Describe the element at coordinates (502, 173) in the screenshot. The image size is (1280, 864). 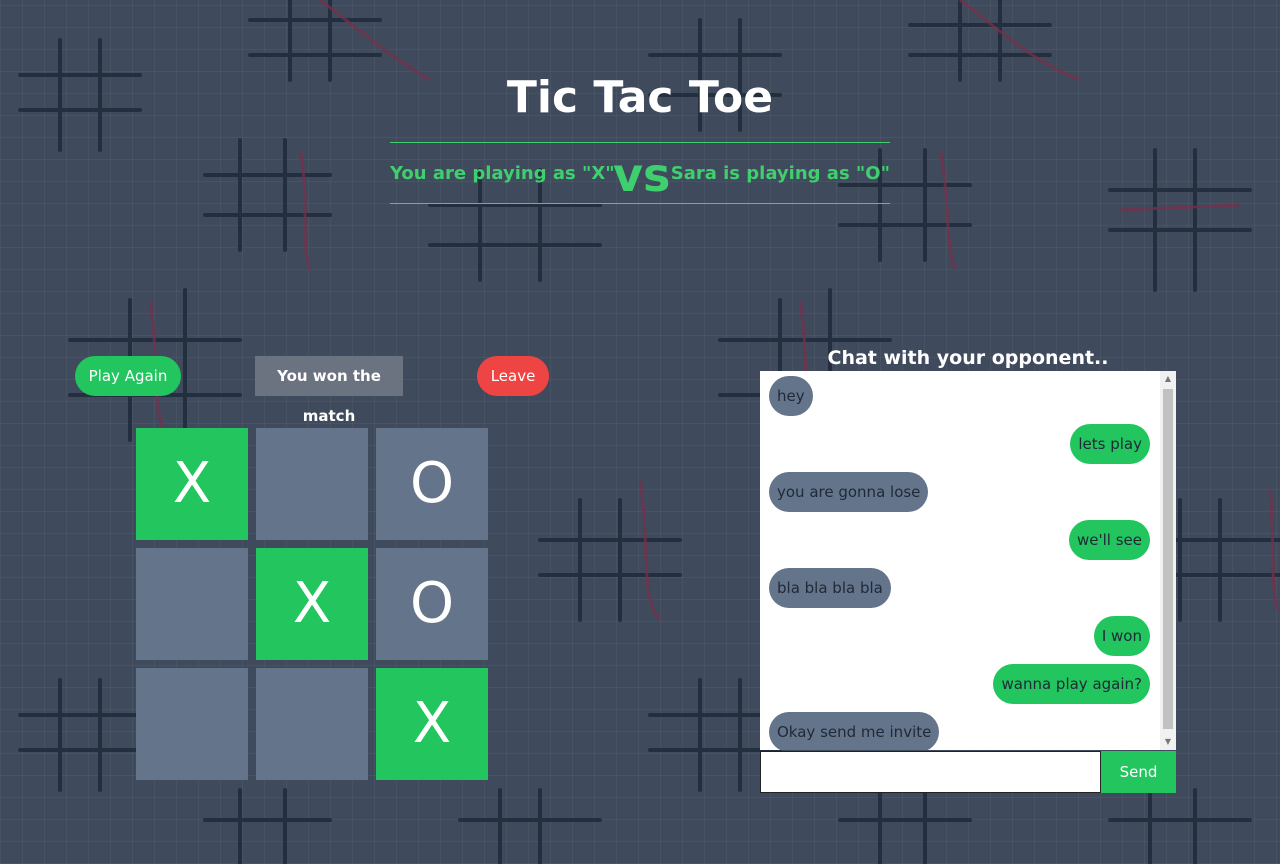
I see `player-you-label: You are playing as "X"` at that location.